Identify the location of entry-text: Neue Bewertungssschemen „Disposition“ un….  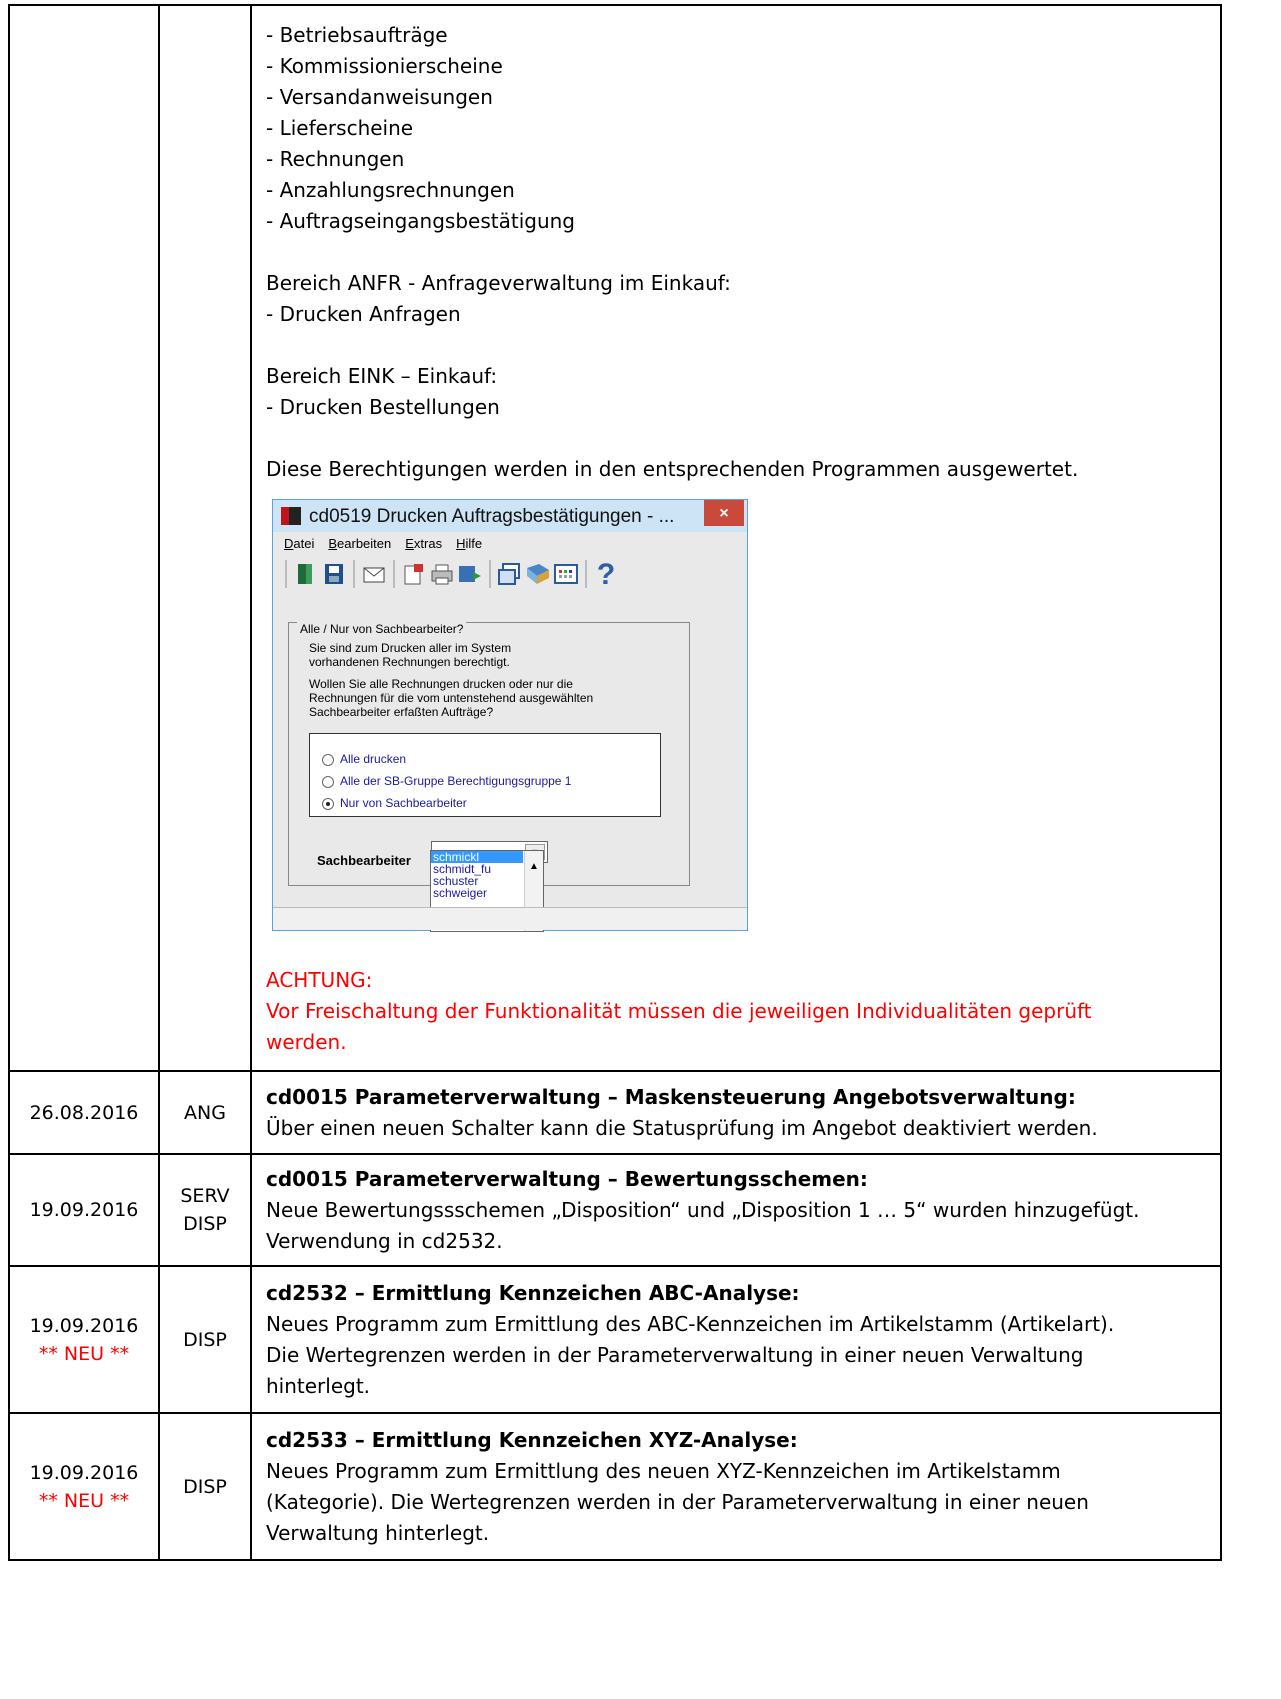
(703, 1209).